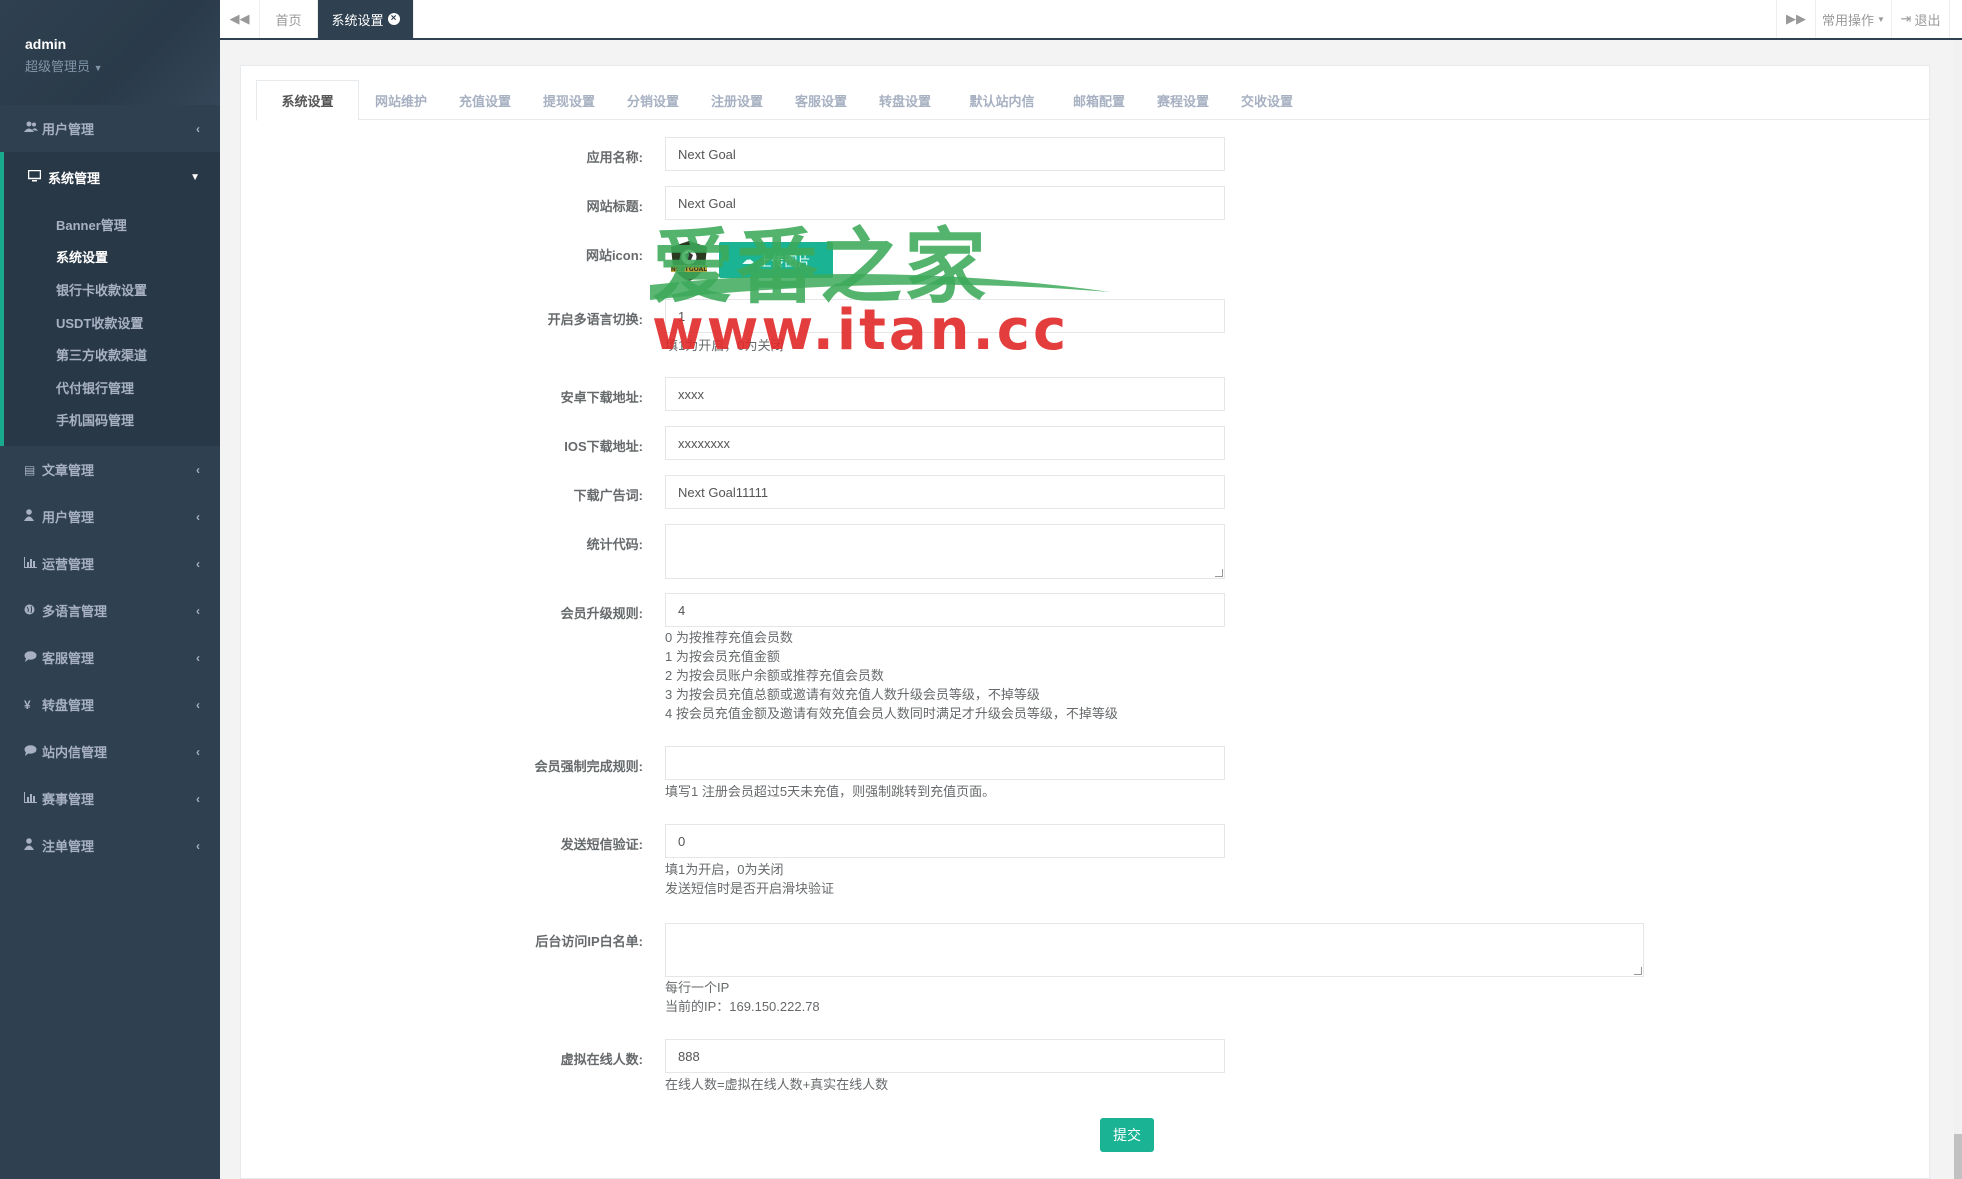 The height and width of the screenshot is (1179, 1962). Describe the element at coordinates (601, 1059) in the screenshot. I see `virtual-online-label: 虚拟在线人数:` at that location.